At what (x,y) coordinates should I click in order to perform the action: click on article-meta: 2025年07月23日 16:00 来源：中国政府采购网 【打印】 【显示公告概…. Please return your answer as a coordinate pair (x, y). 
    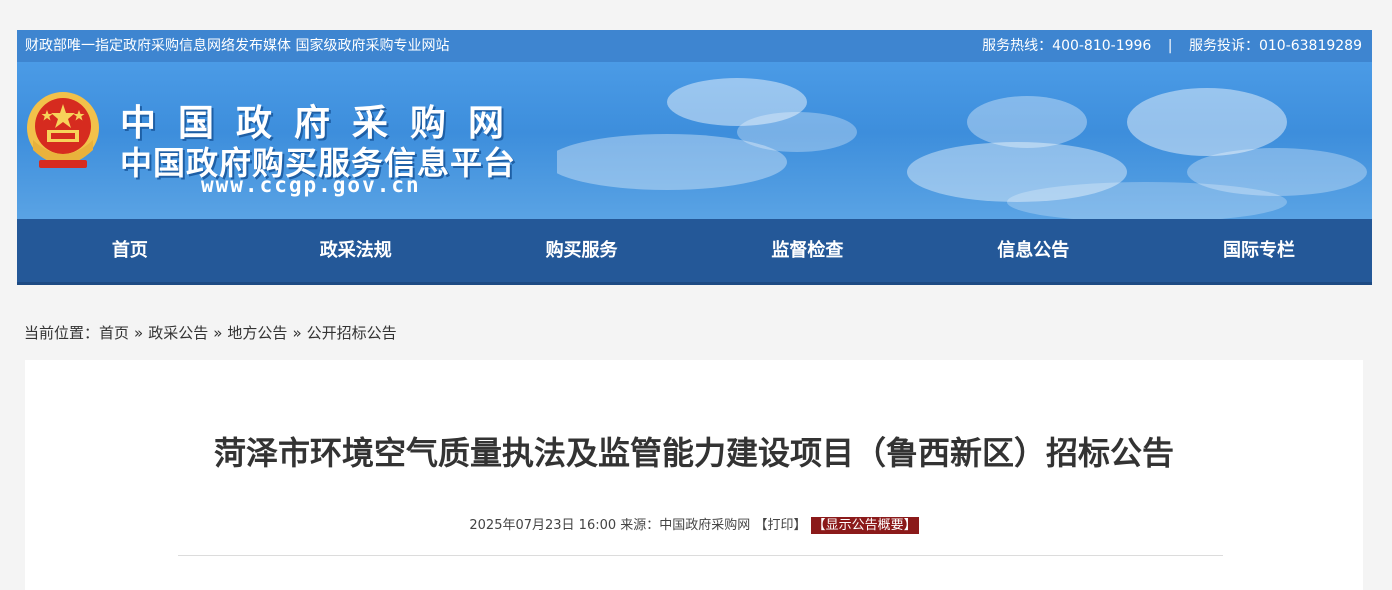
    Looking at the image, I should click on (694, 524).